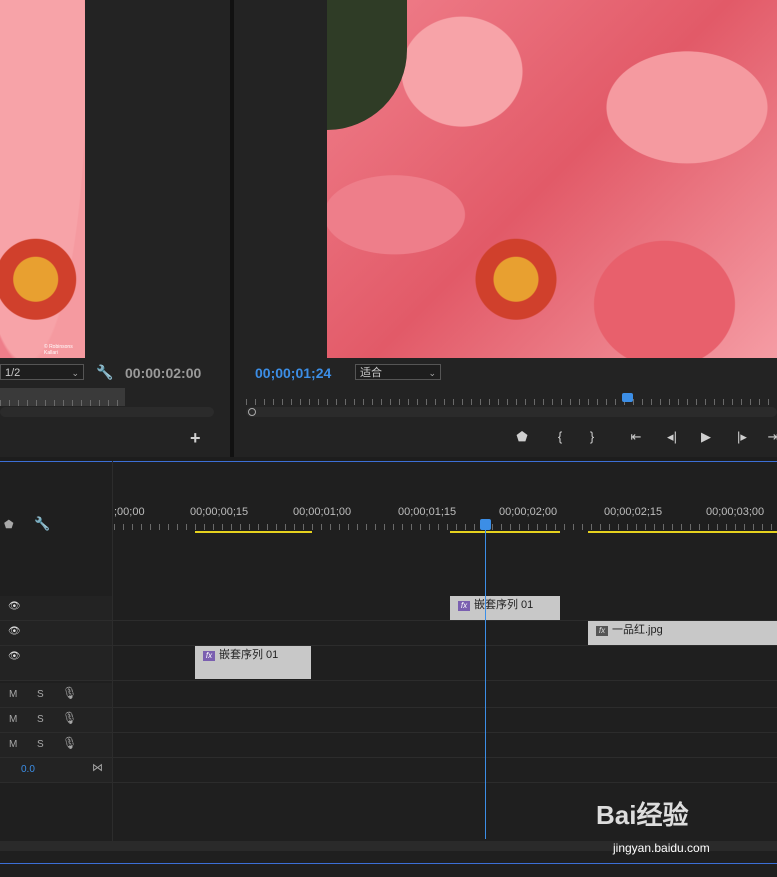  What do you see at coordinates (388, 863) in the screenshot?
I see `panel-bottom-line` at bounding box center [388, 863].